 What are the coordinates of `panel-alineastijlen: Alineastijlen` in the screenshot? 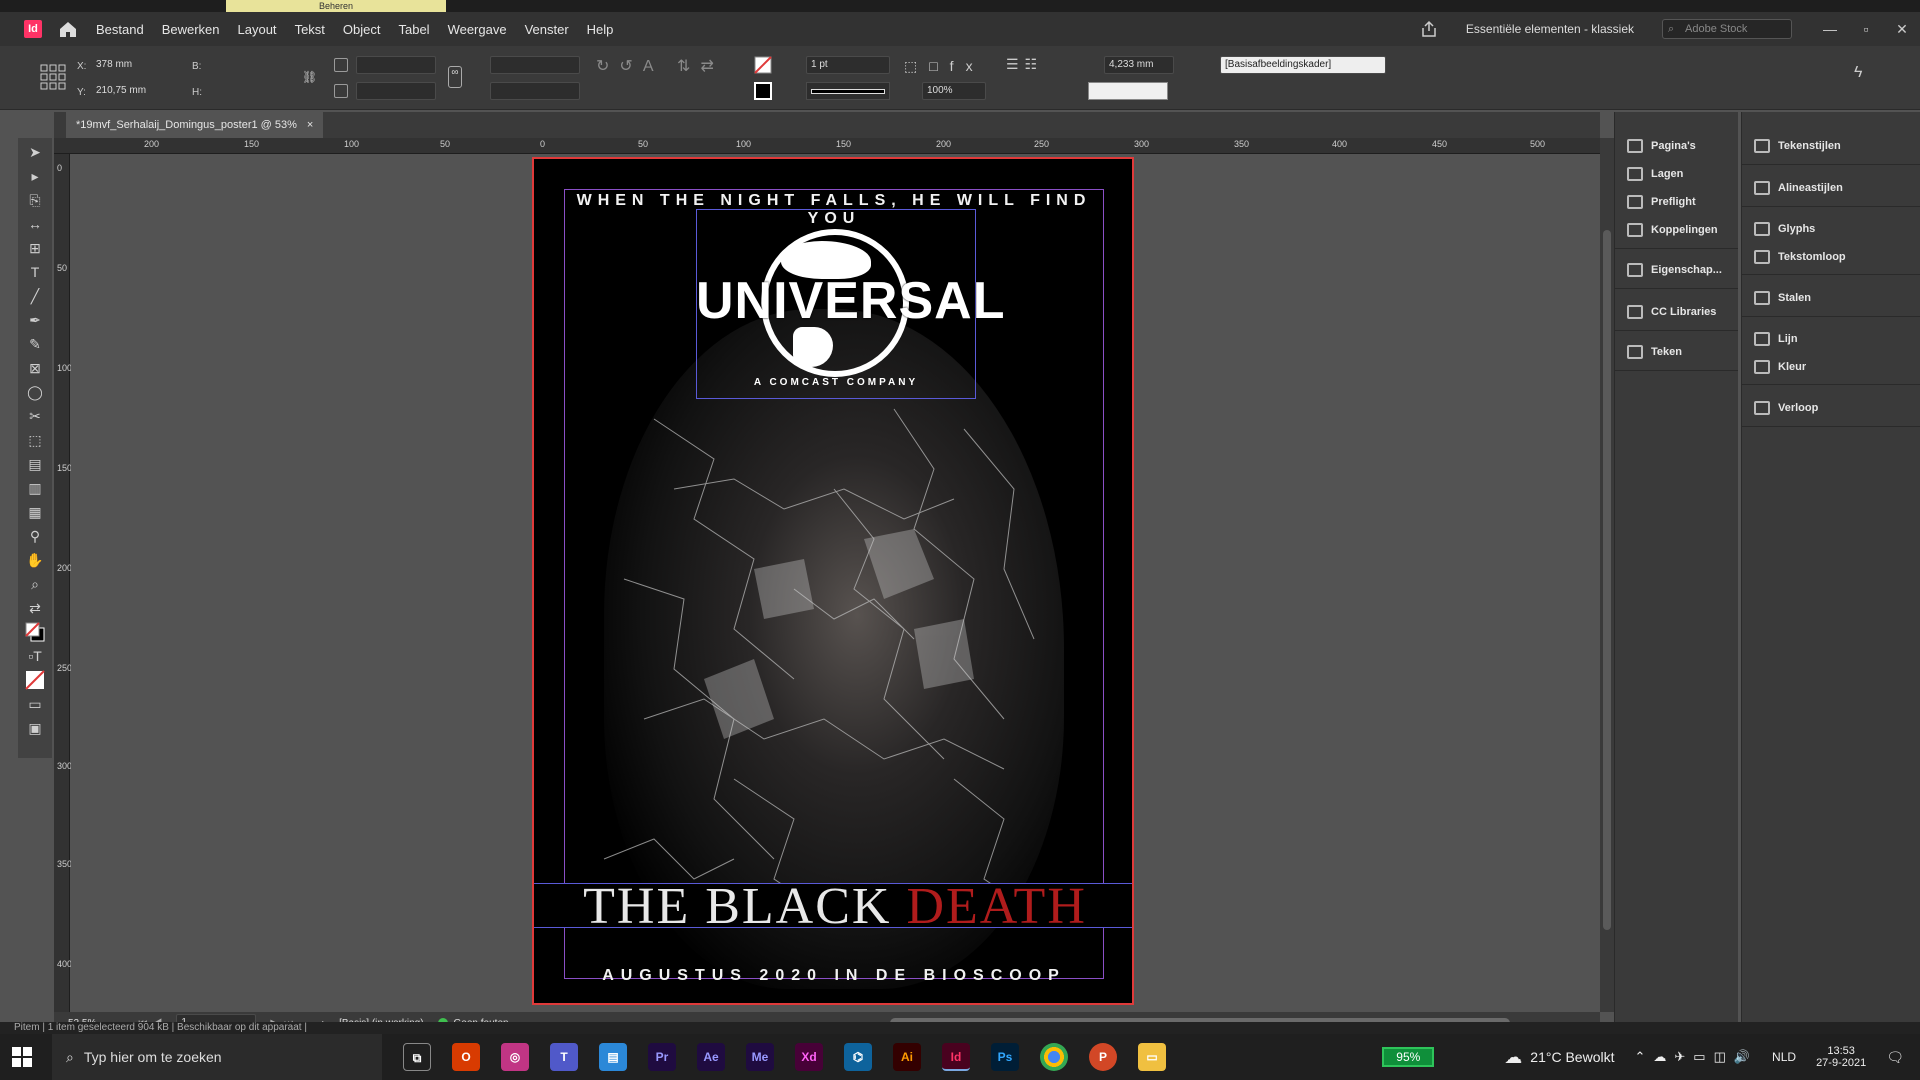 It's located at (1831, 188).